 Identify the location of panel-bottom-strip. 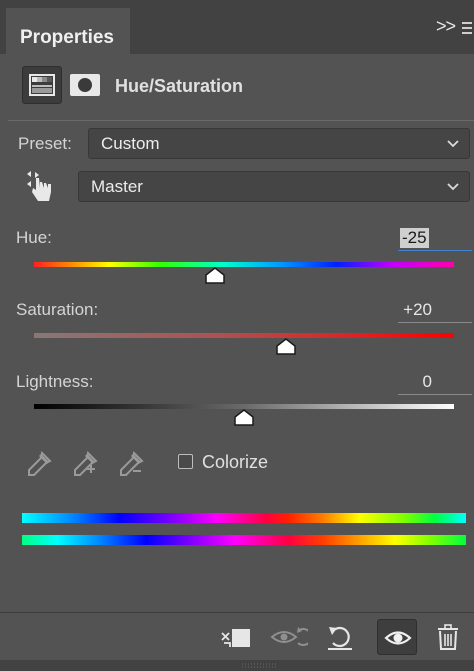
(237, 665).